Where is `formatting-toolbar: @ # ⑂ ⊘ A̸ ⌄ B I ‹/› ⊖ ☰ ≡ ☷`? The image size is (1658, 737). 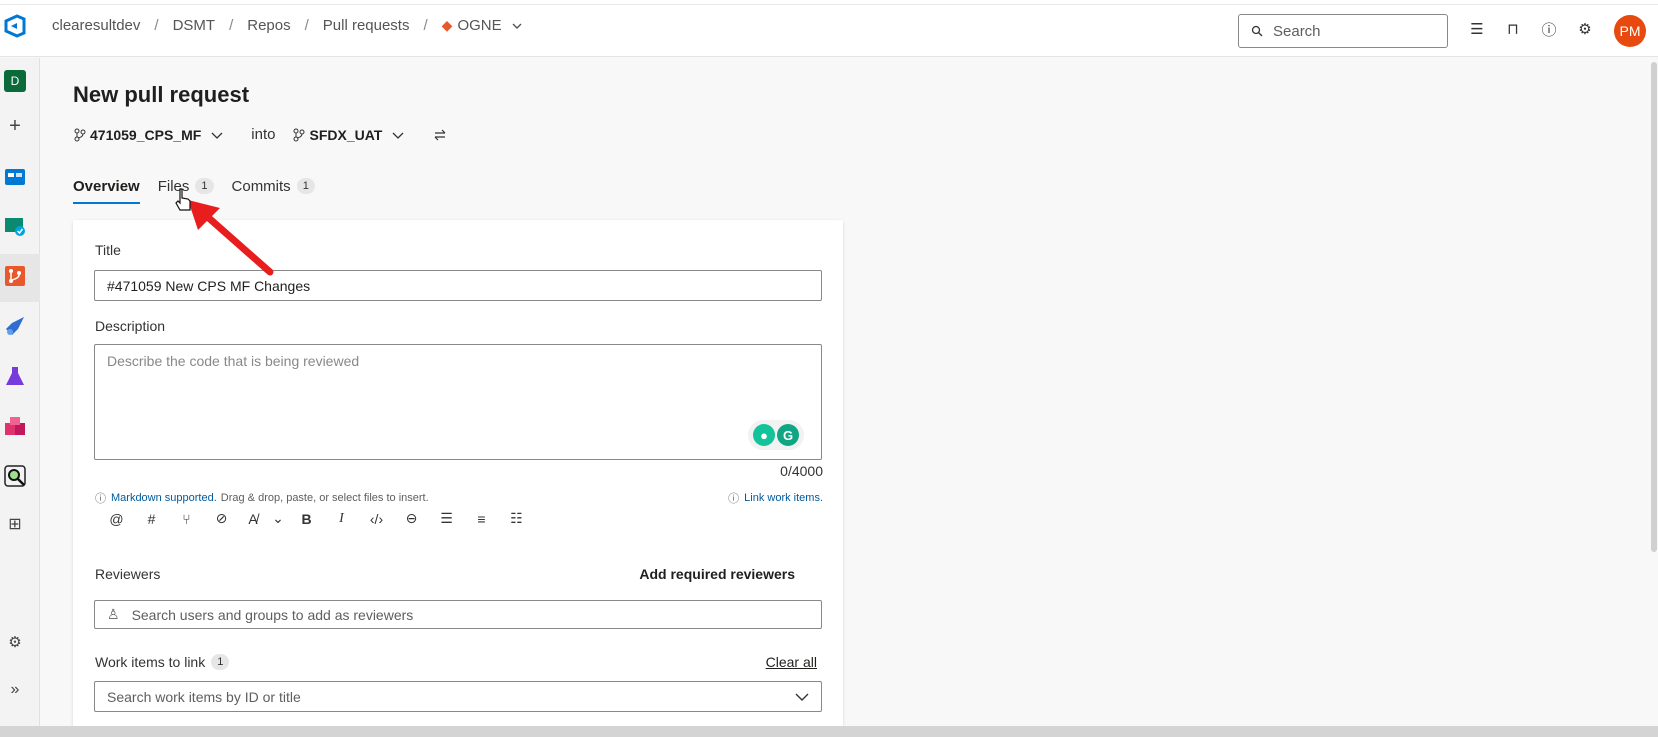 formatting-toolbar: @ # ⑂ ⊘ A̸ ⌄ B I ‹/› ⊖ ☰ ≡ ☷ is located at coordinates (316, 518).